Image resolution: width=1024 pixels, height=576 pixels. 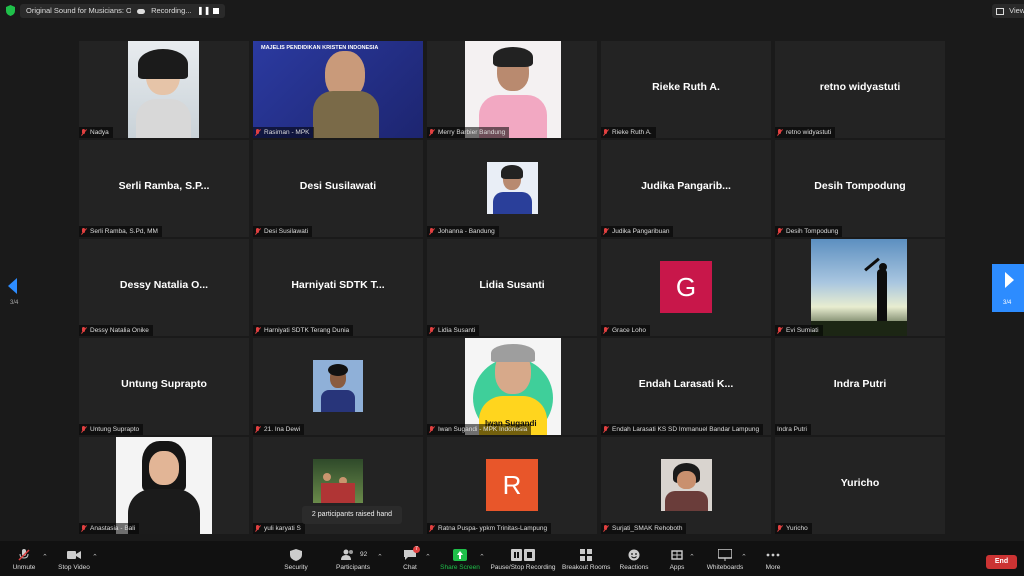 What do you see at coordinates (141, 11) in the screenshot?
I see `recording-cloud-icon` at bounding box center [141, 11].